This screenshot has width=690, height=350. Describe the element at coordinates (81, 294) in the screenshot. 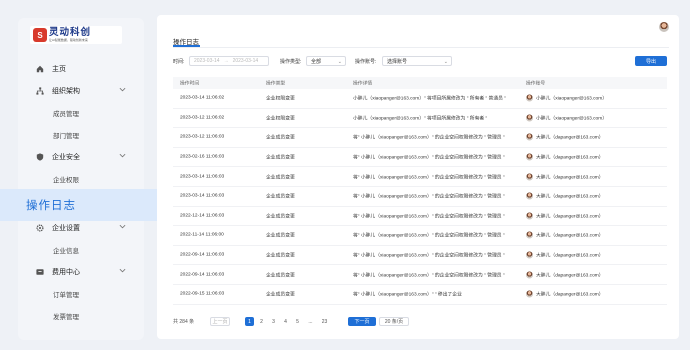

I see `sidebar-item-10: 订单管理` at that location.